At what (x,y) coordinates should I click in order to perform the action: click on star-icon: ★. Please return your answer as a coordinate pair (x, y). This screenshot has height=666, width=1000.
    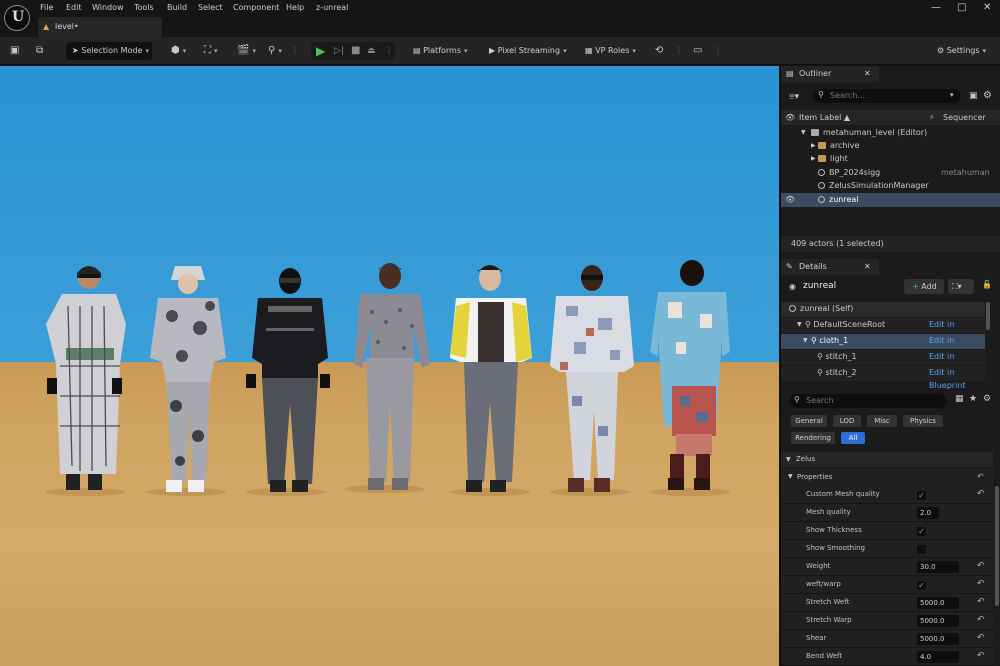
    Looking at the image, I should click on (973, 399).